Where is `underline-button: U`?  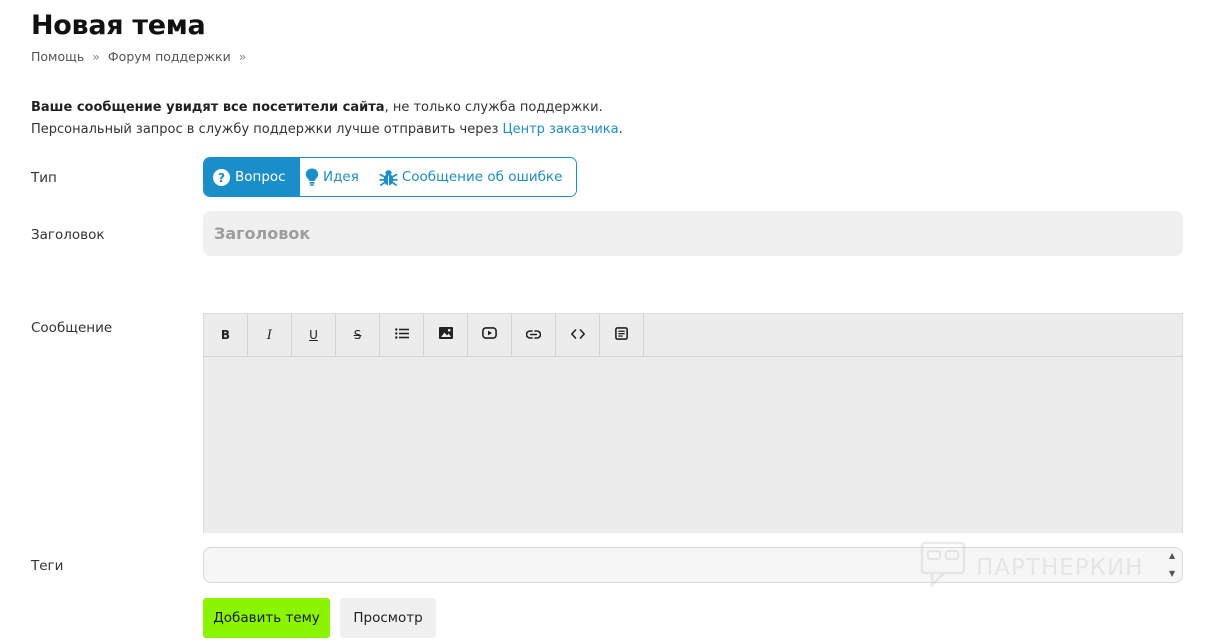
underline-button: U is located at coordinates (314, 335).